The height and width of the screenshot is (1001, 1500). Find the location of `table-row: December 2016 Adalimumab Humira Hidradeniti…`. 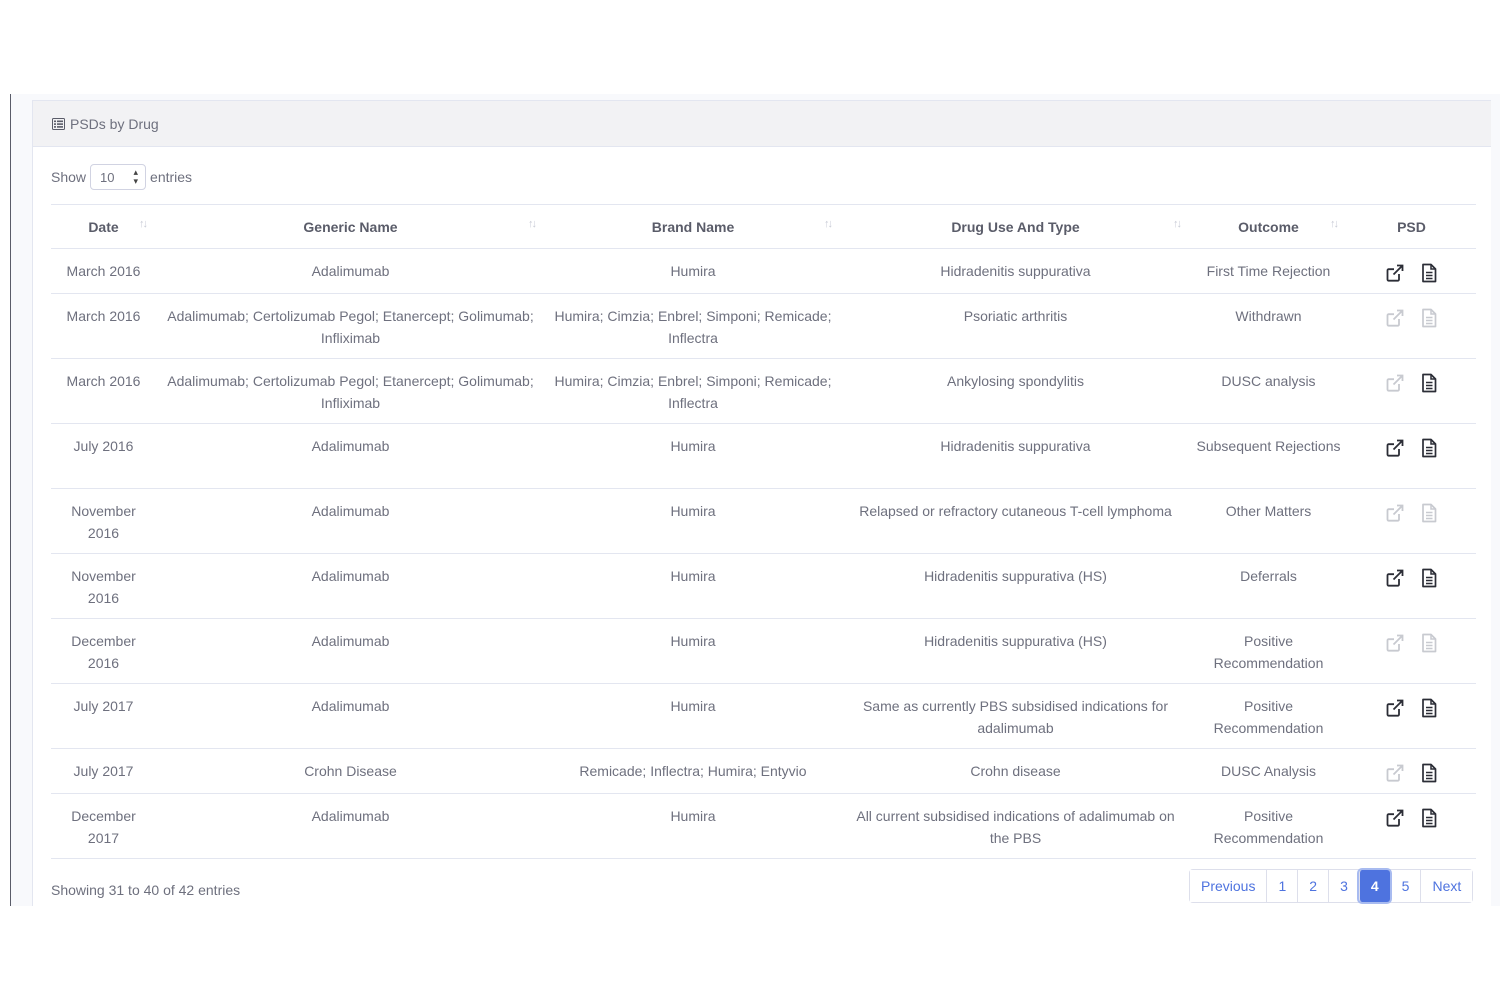

table-row: December 2016 Adalimumab Humira Hidradeniti… is located at coordinates (763, 651).